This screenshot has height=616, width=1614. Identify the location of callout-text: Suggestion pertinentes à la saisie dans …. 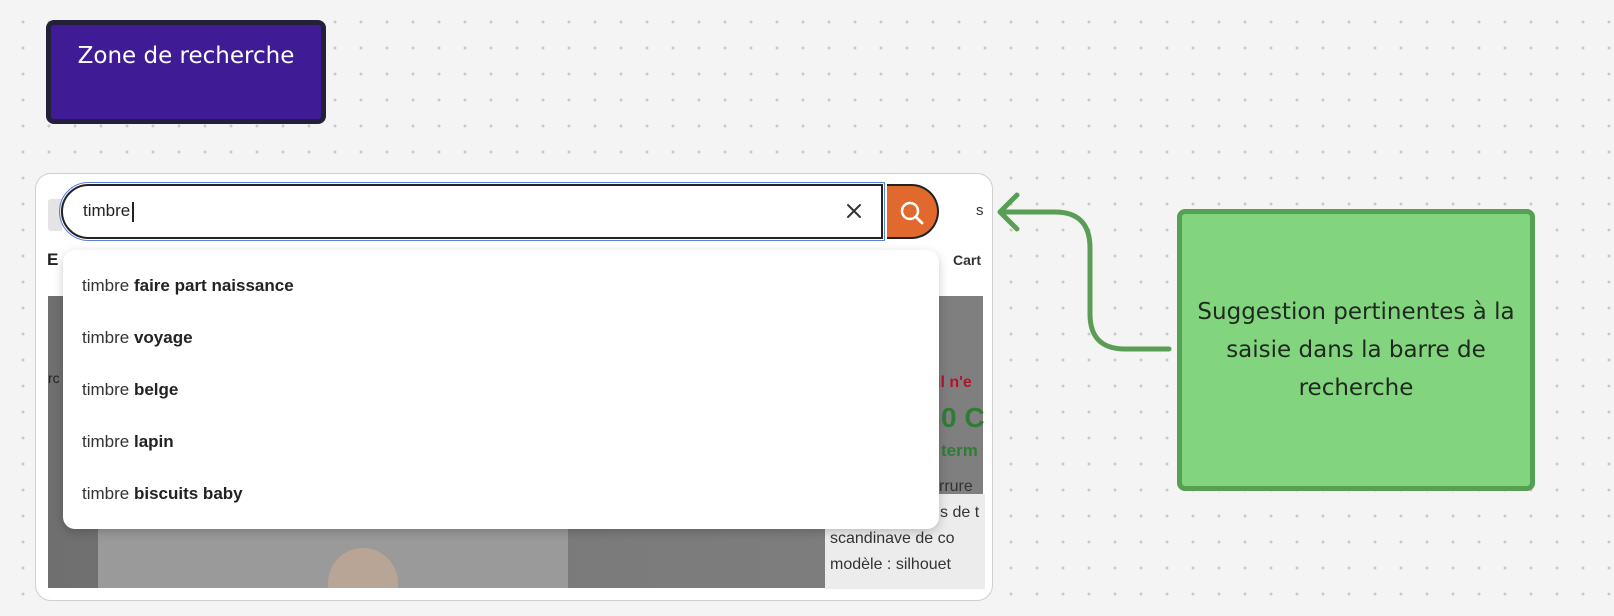
(1356, 350).